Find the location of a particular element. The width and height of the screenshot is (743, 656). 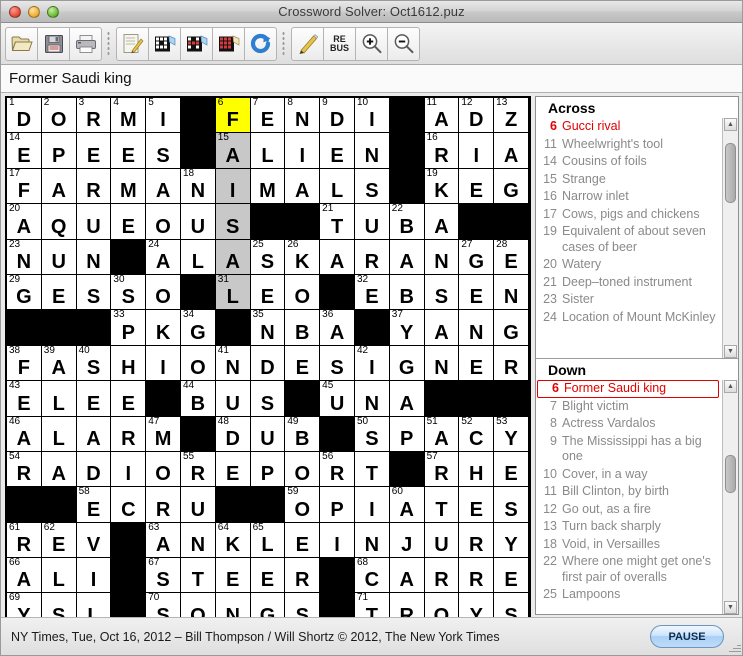

check-letter-button is located at coordinates (164, 43).